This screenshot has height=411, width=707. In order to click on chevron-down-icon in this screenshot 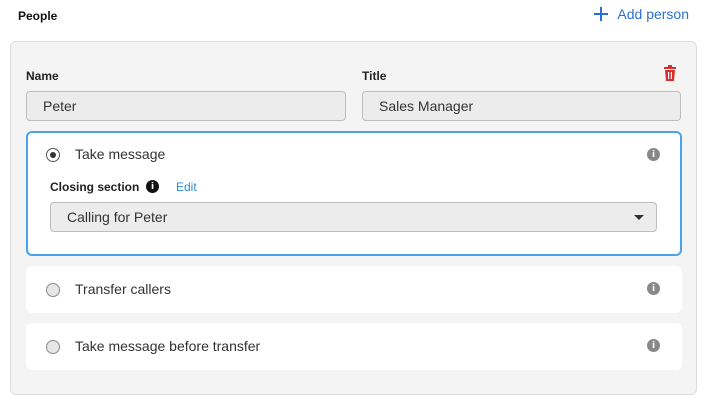, I will do `click(639, 217)`.